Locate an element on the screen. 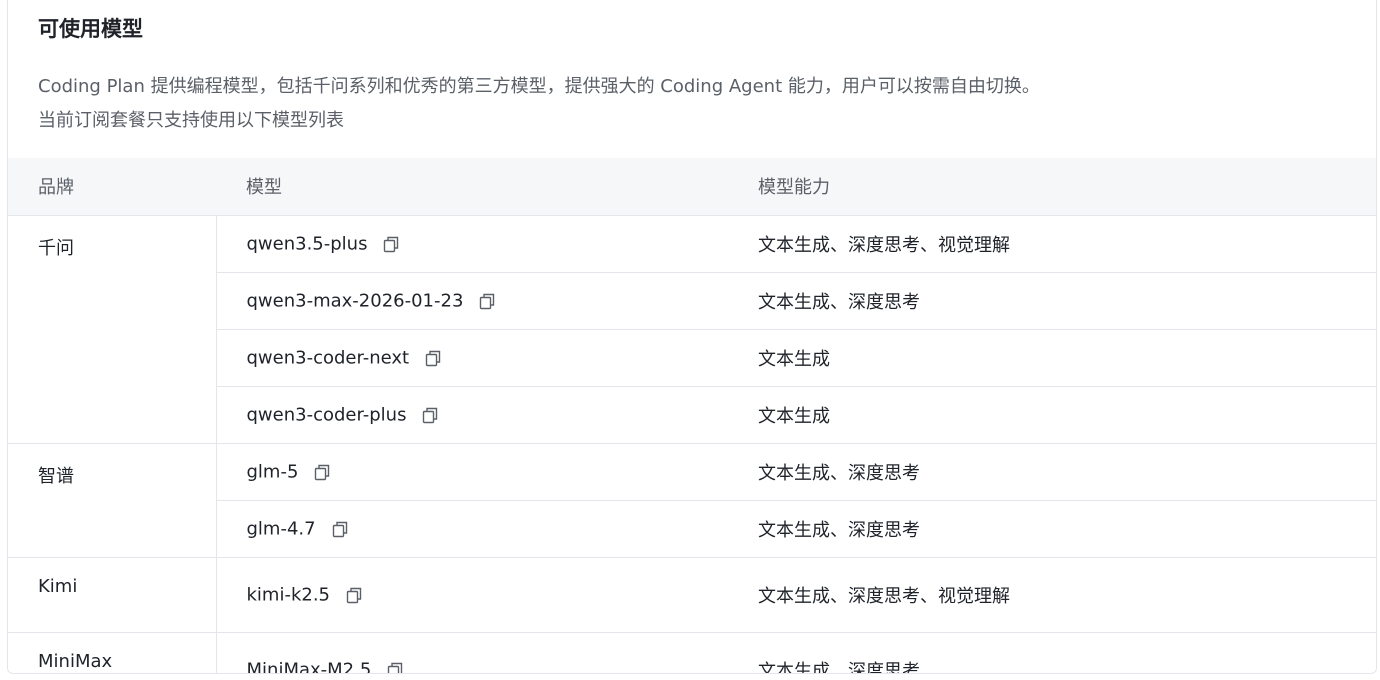 The width and height of the screenshot is (1380, 680). model-cell: qwen3.5-plus is located at coordinates (472, 244).